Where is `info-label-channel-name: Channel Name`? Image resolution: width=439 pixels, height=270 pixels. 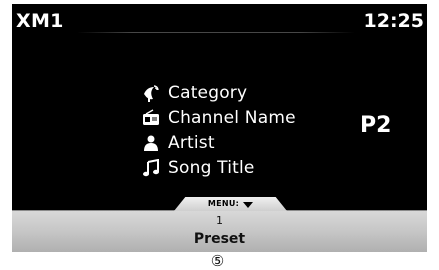
info-label-channel-name: Channel Name is located at coordinates (232, 118).